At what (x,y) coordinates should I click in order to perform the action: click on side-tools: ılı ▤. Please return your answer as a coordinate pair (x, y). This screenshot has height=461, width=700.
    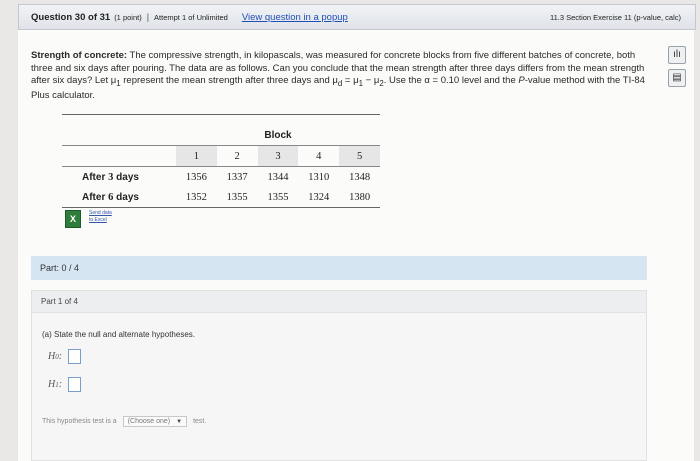
    Looking at the image, I should click on (677, 69).